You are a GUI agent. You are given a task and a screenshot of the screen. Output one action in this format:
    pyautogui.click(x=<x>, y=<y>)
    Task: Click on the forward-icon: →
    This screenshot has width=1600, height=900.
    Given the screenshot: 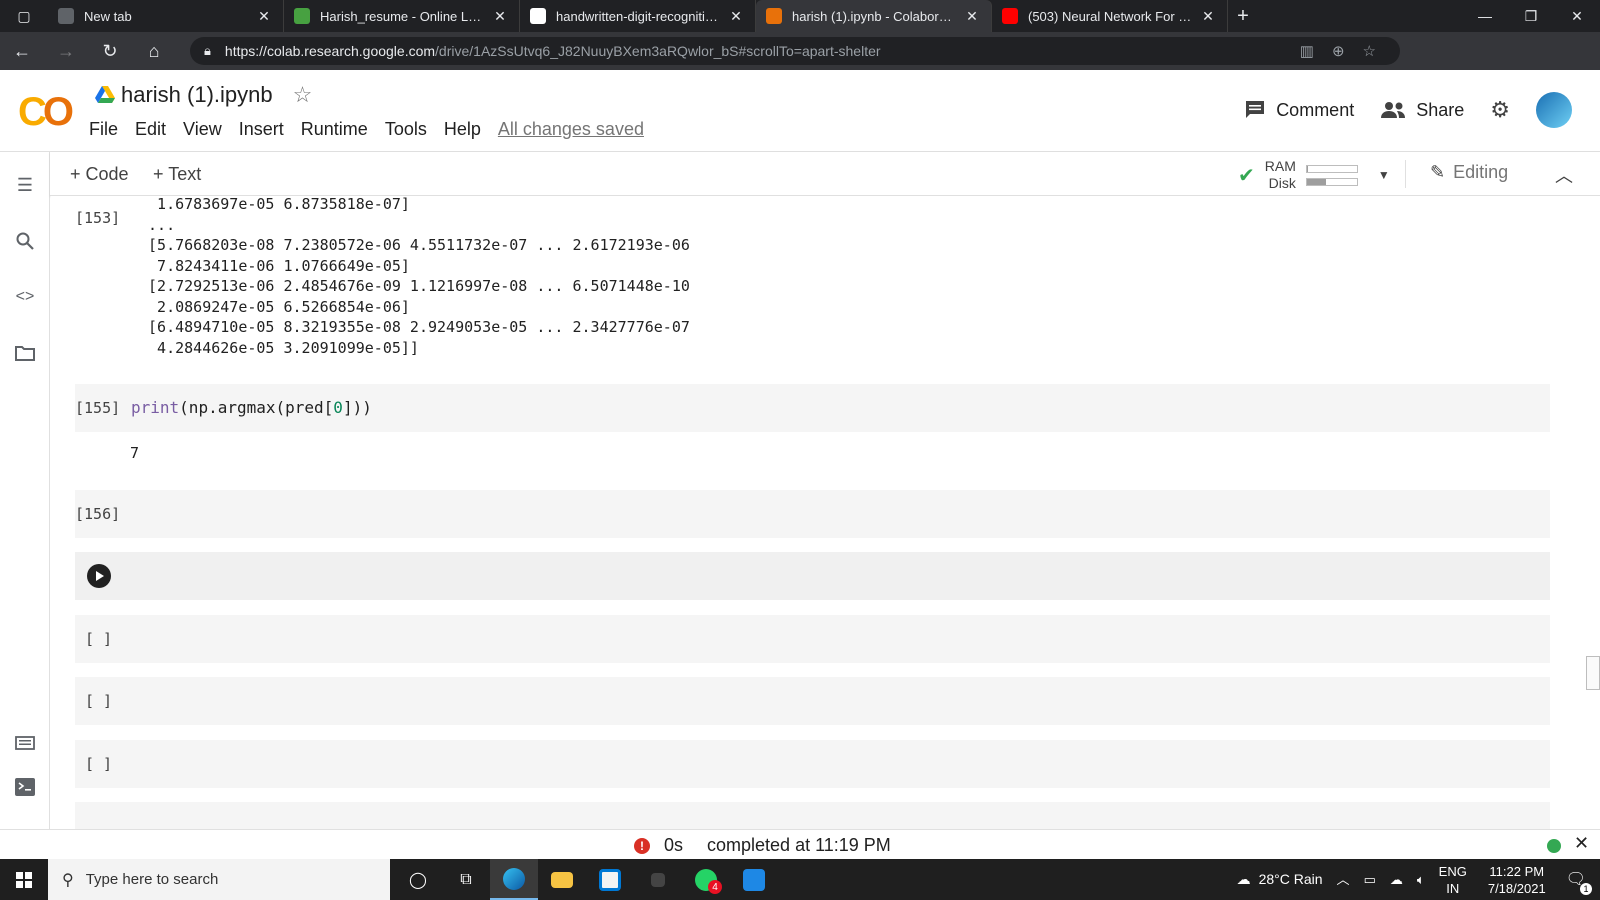 What is the action you would take?
    pyautogui.click(x=66, y=51)
    